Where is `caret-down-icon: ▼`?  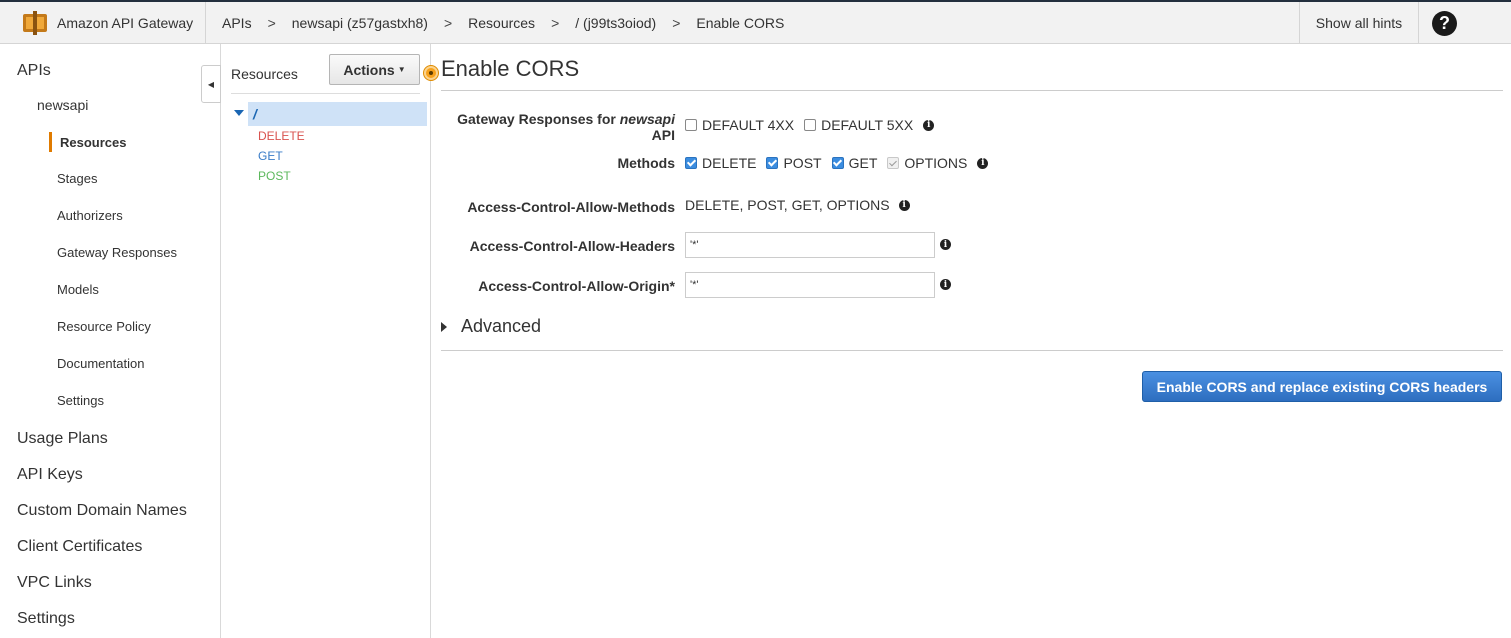 caret-down-icon: ▼ is located at coordinates (401, 69).